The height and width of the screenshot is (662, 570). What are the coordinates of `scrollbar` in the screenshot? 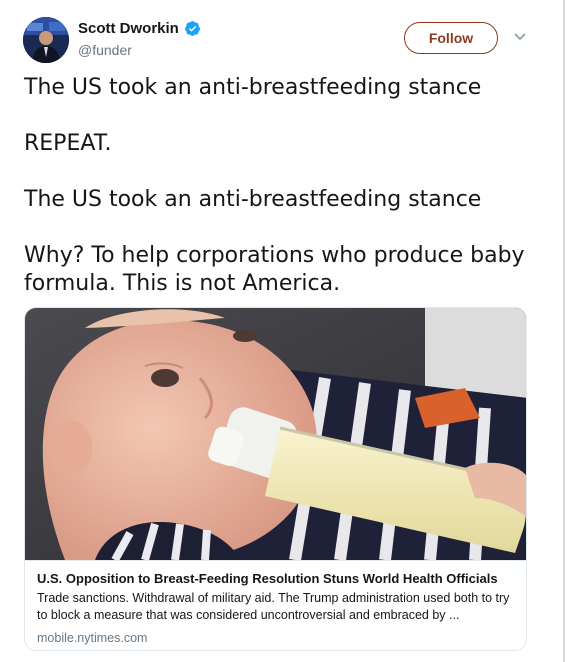 It's located at (564, 331).